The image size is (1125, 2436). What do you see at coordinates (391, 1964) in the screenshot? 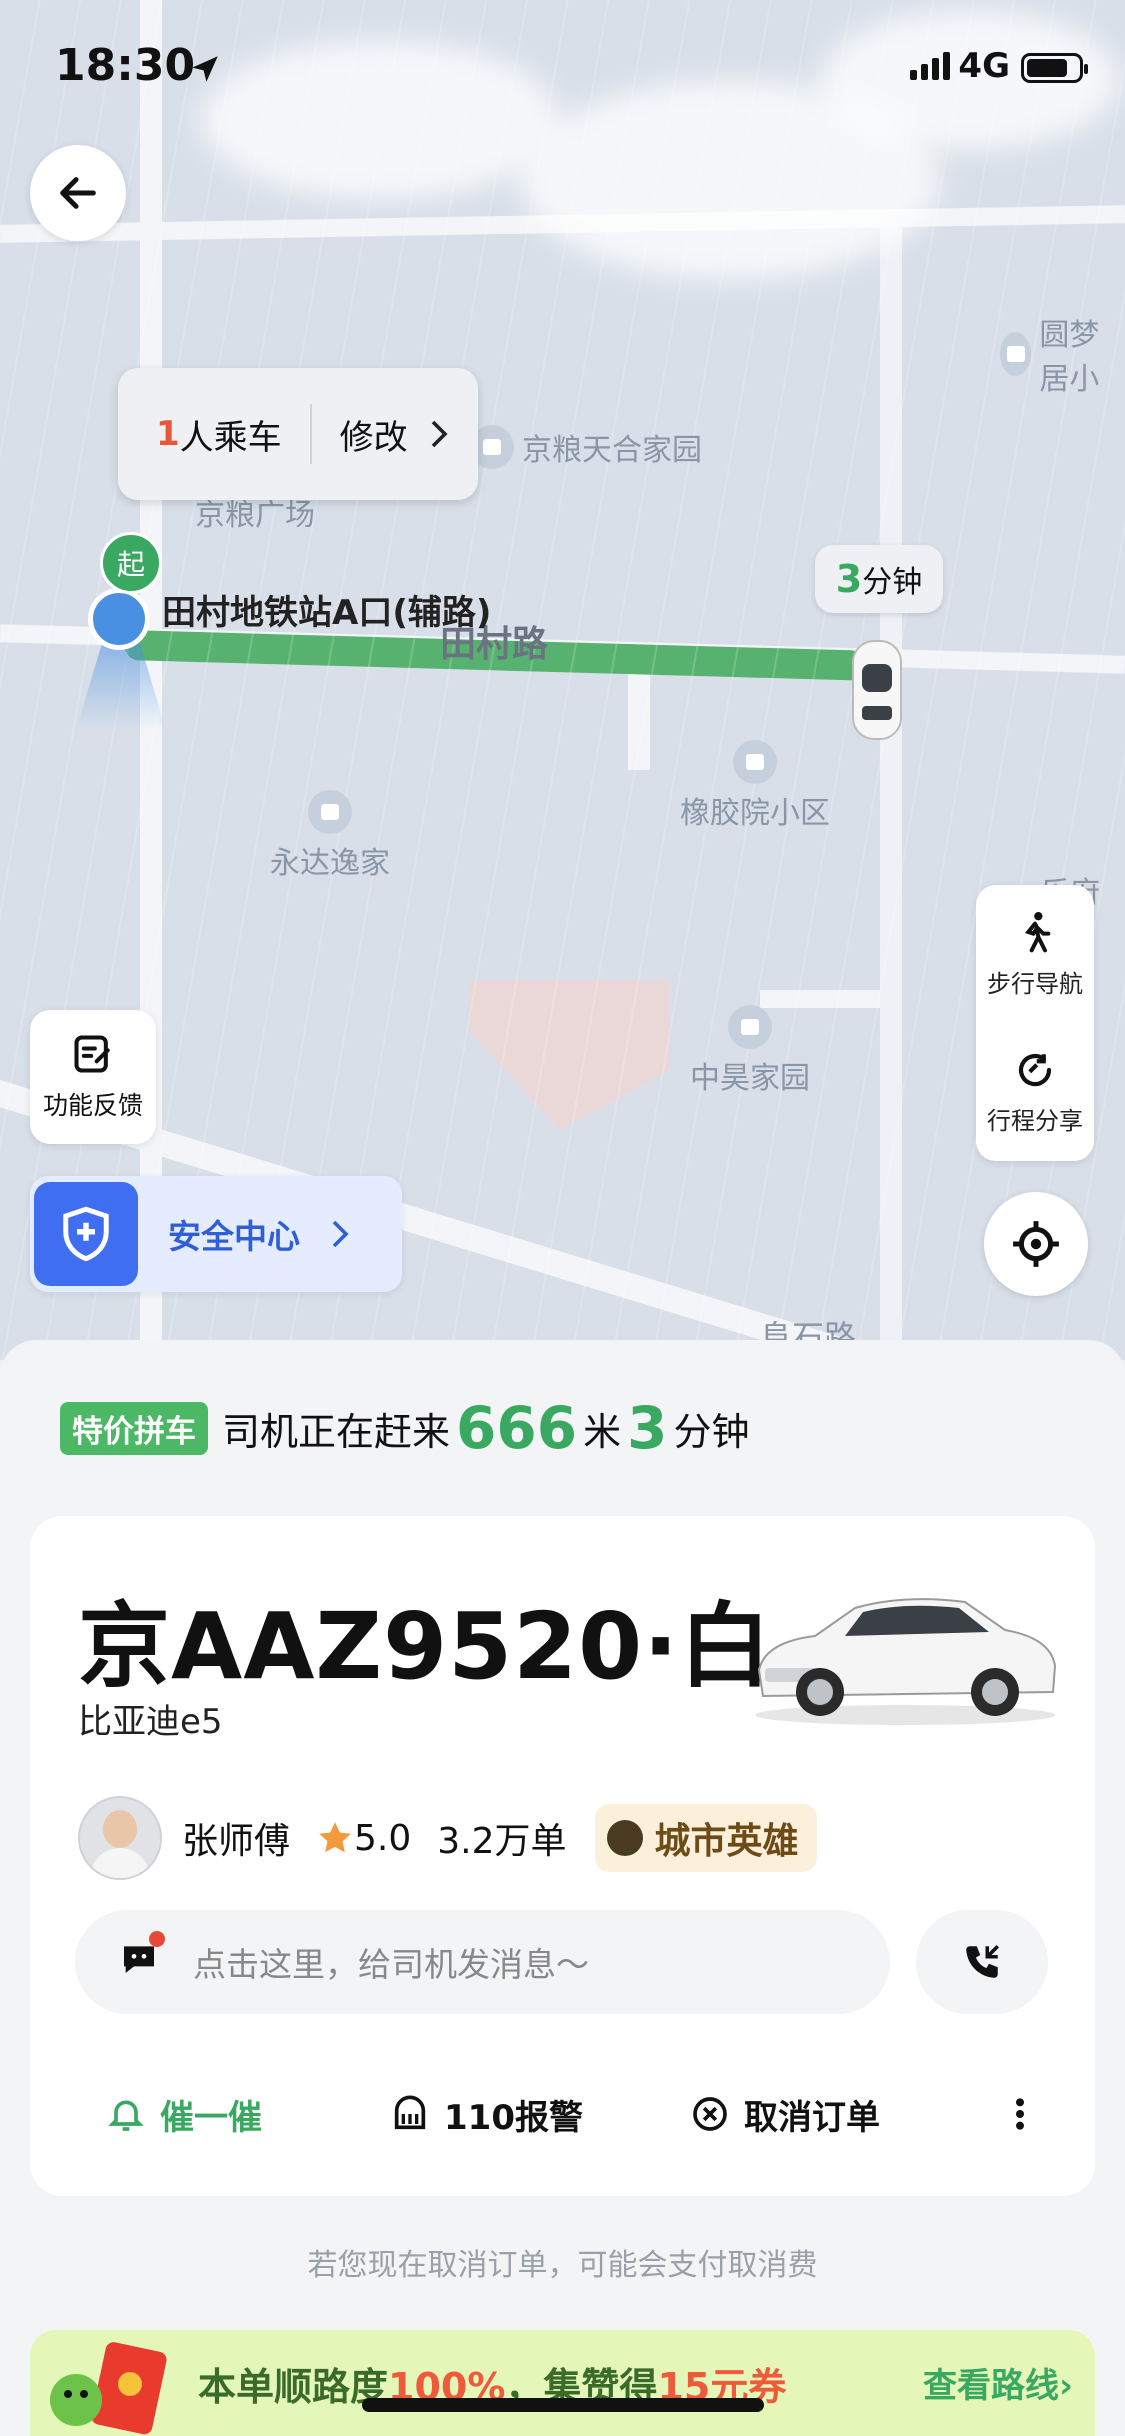
I see `message-placeholder: 点击这里，给司机发消息～` at bounding box center [391, 1964].